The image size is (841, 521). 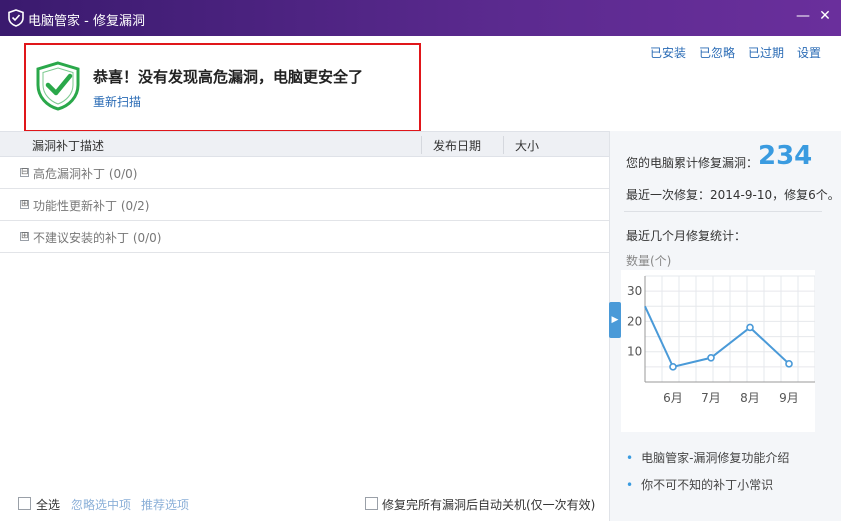 I want to click on group-label: 不建议安装的补丁 (0/0), so click(x=97, y=238).